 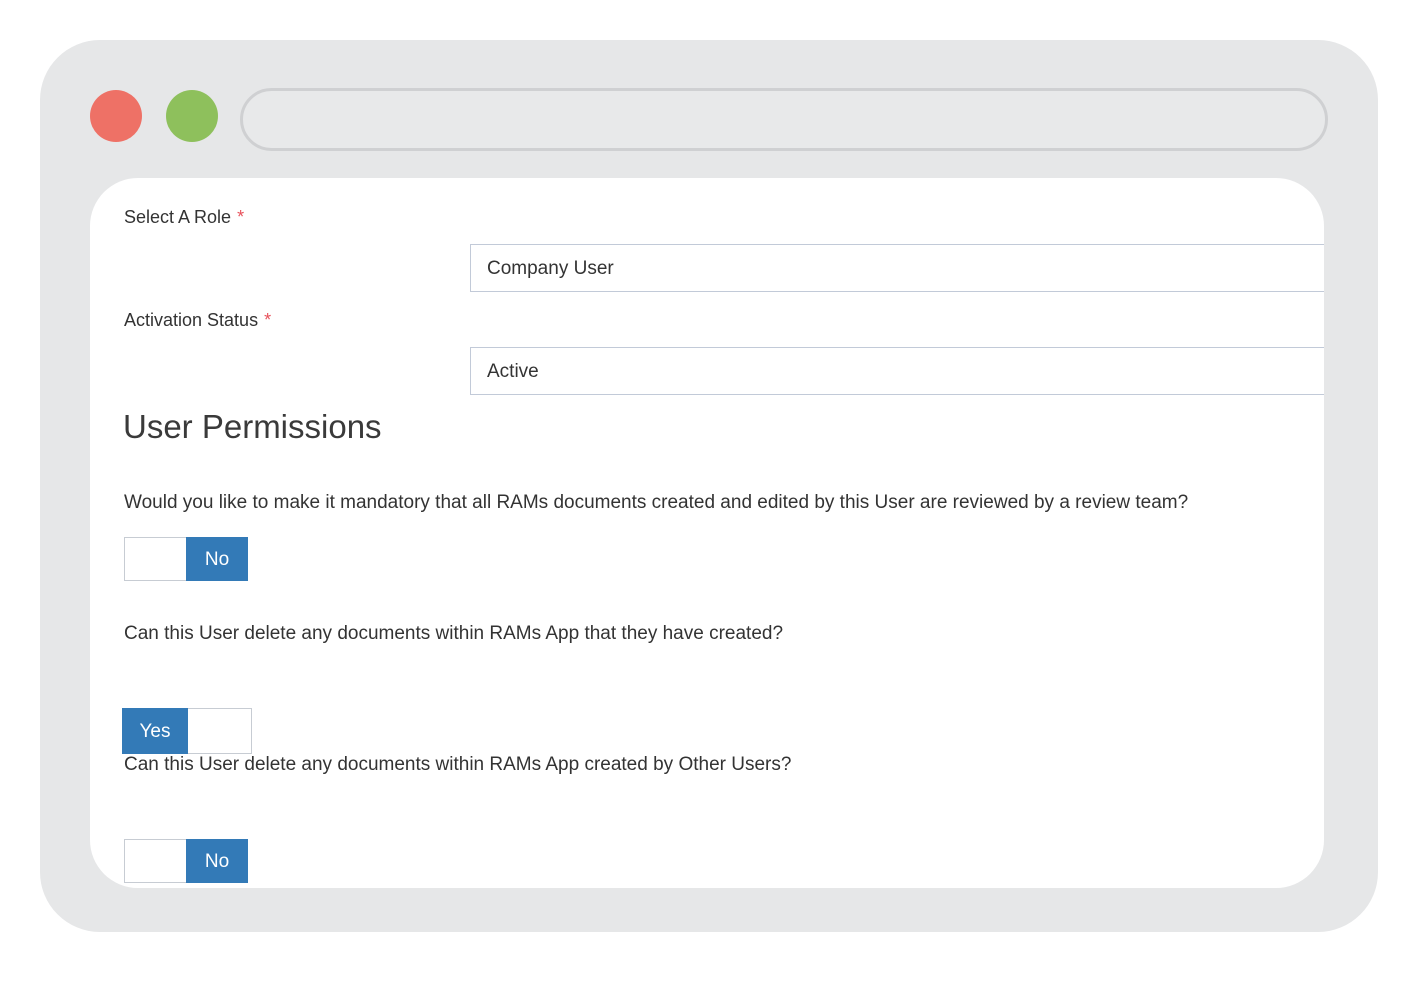 I want to click on section-title-user-permissions: User Permissions, so click(x=252, y=426).